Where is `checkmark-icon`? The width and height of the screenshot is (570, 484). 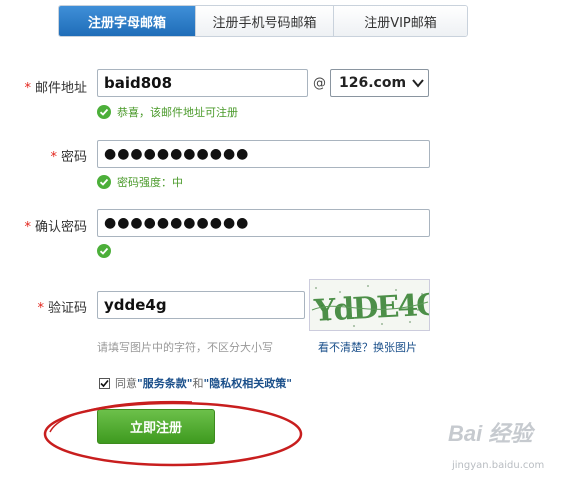
checkmark-icon is located at coordinates (104, 383).